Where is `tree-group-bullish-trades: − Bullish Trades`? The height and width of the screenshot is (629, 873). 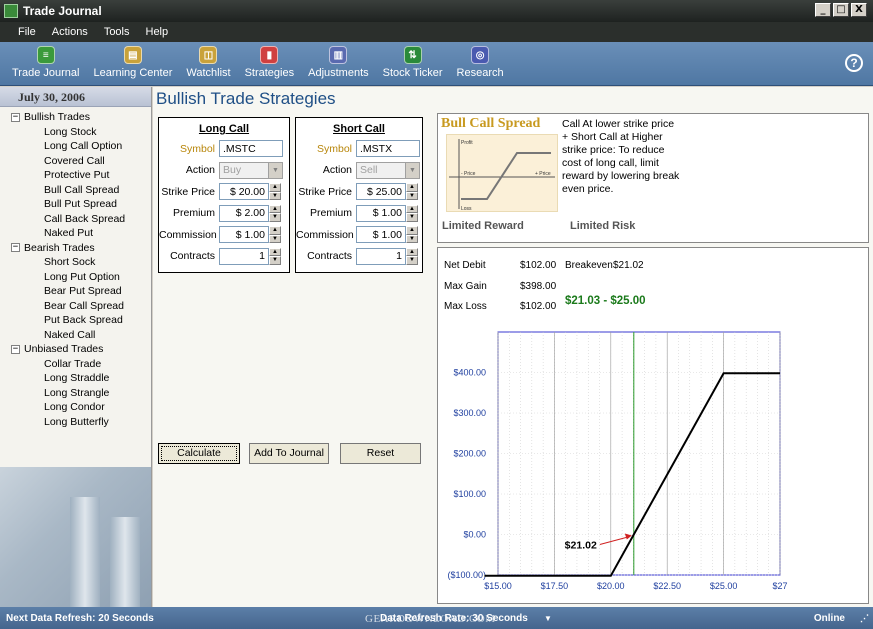 tree-group-bullish-trades: − Bullish Trades is located at coordinates (75, 117).